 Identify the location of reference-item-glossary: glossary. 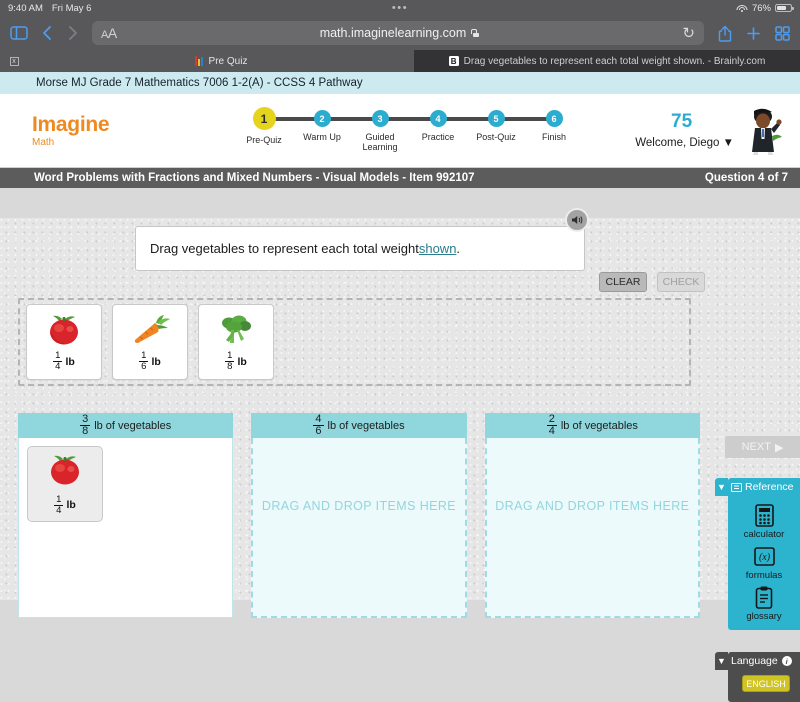
(764, 603).